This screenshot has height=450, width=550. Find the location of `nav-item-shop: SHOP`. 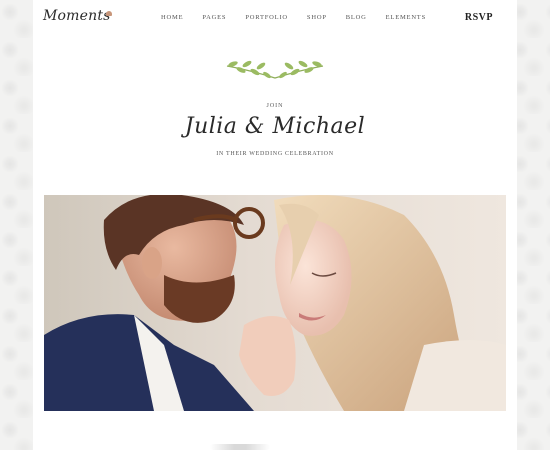

nav-item-shop: SHOP is located at coordinates (317, 17).